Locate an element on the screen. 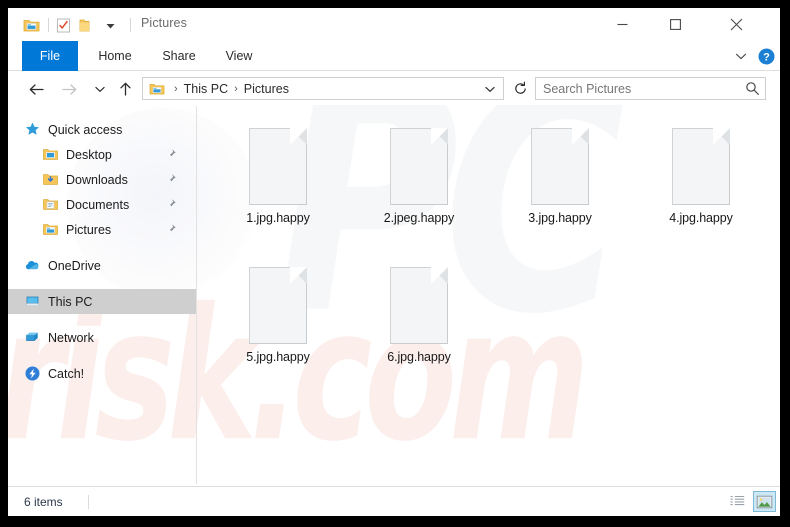 The image size is (790, 527). file-item: 4.jpg.happy is located at coordinates (701, 176).